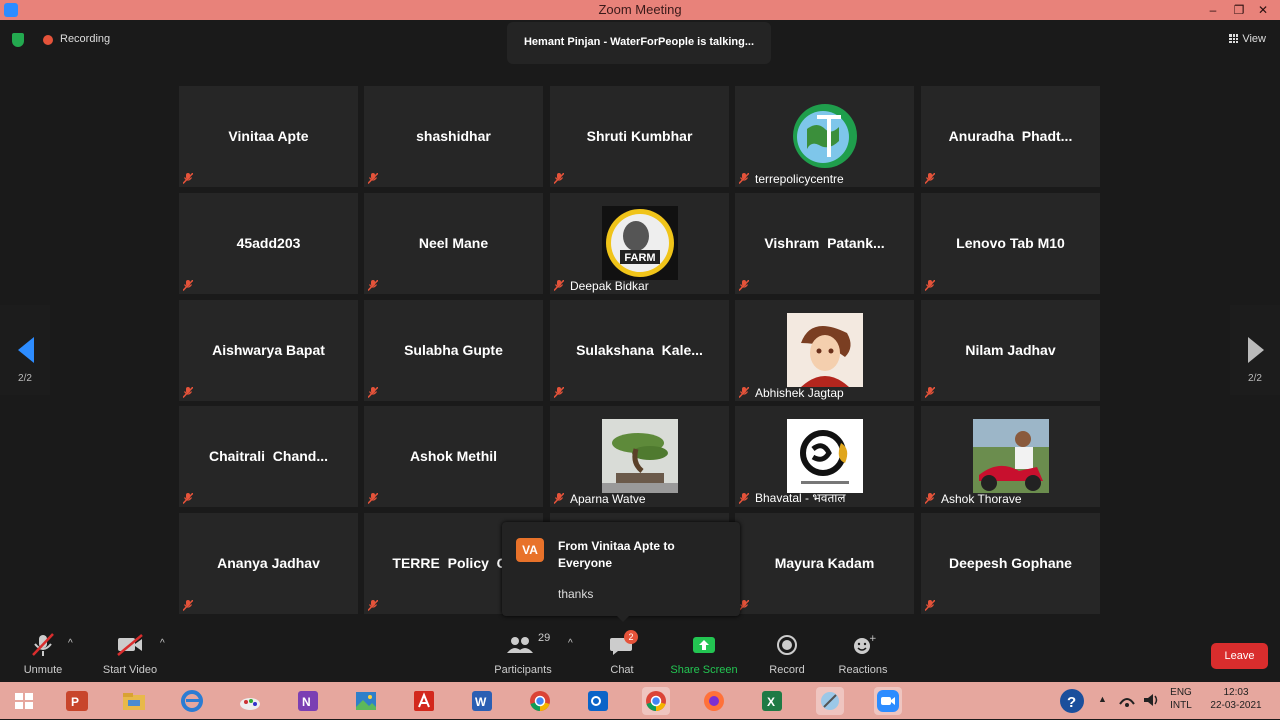 This screenshot has height=720, width=1280. I want to click on svg-text: P, so click(75, 702).